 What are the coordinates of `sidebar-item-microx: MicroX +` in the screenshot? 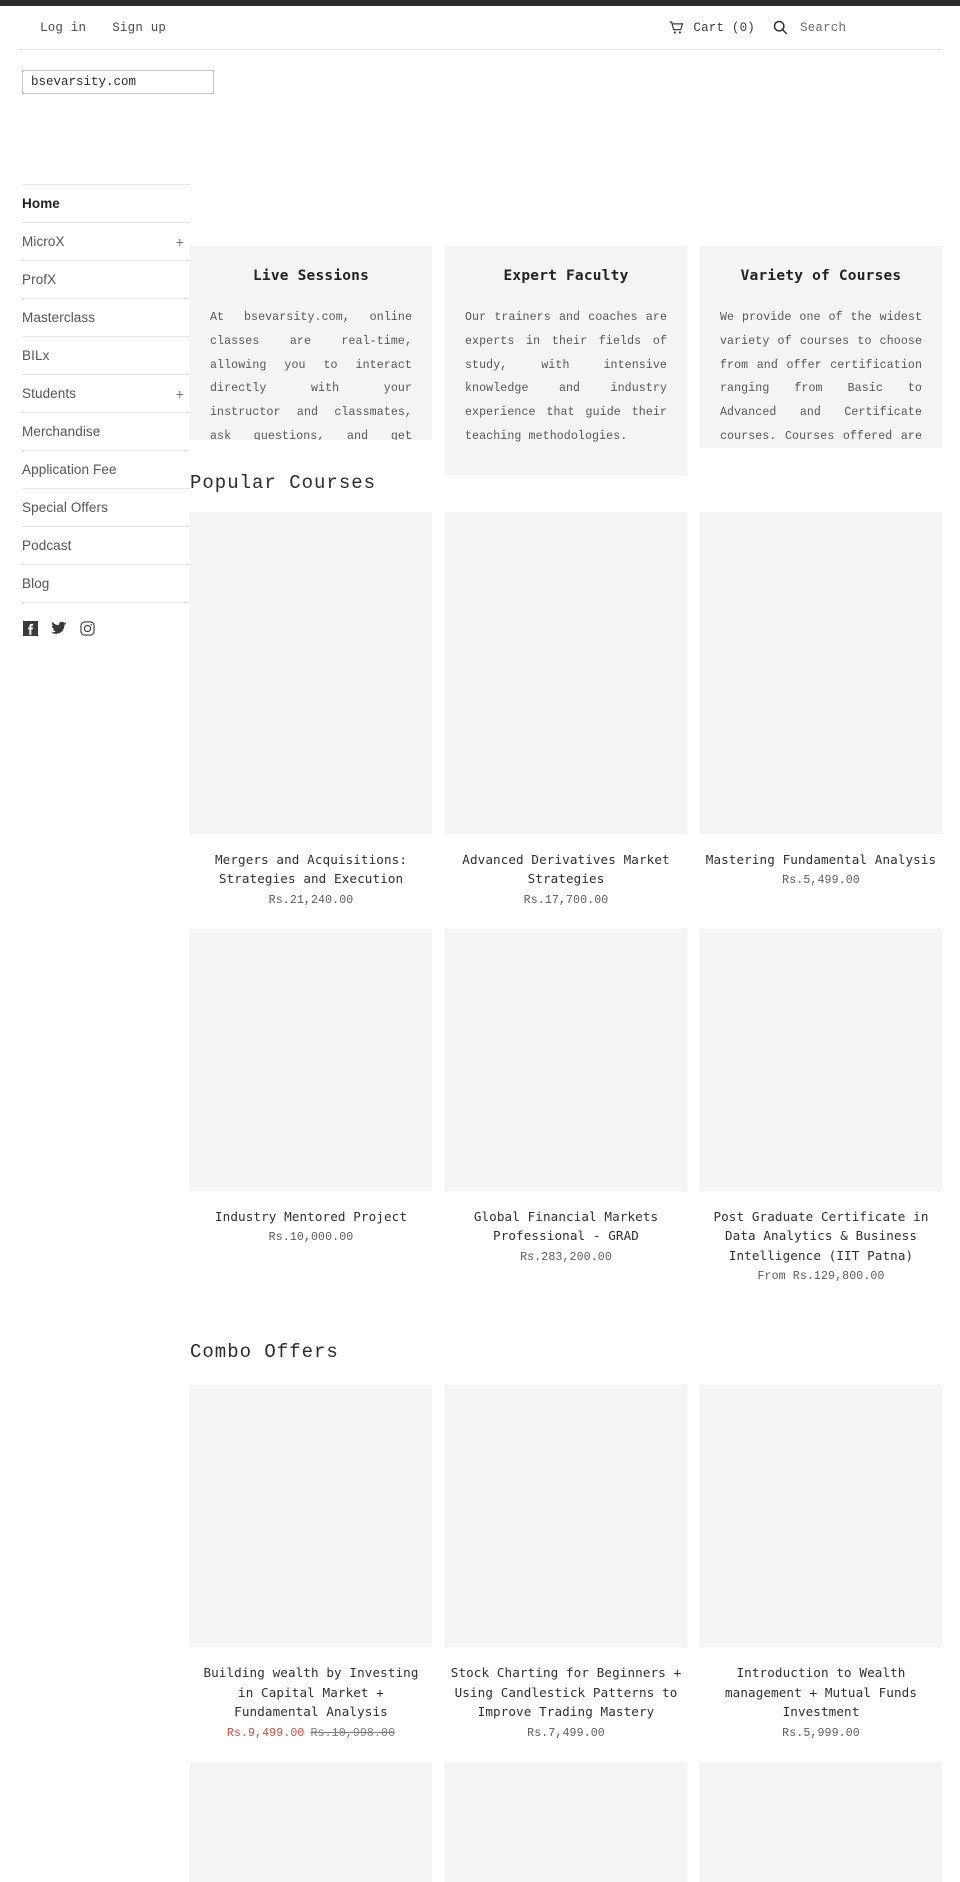 It's located at (106, 241).